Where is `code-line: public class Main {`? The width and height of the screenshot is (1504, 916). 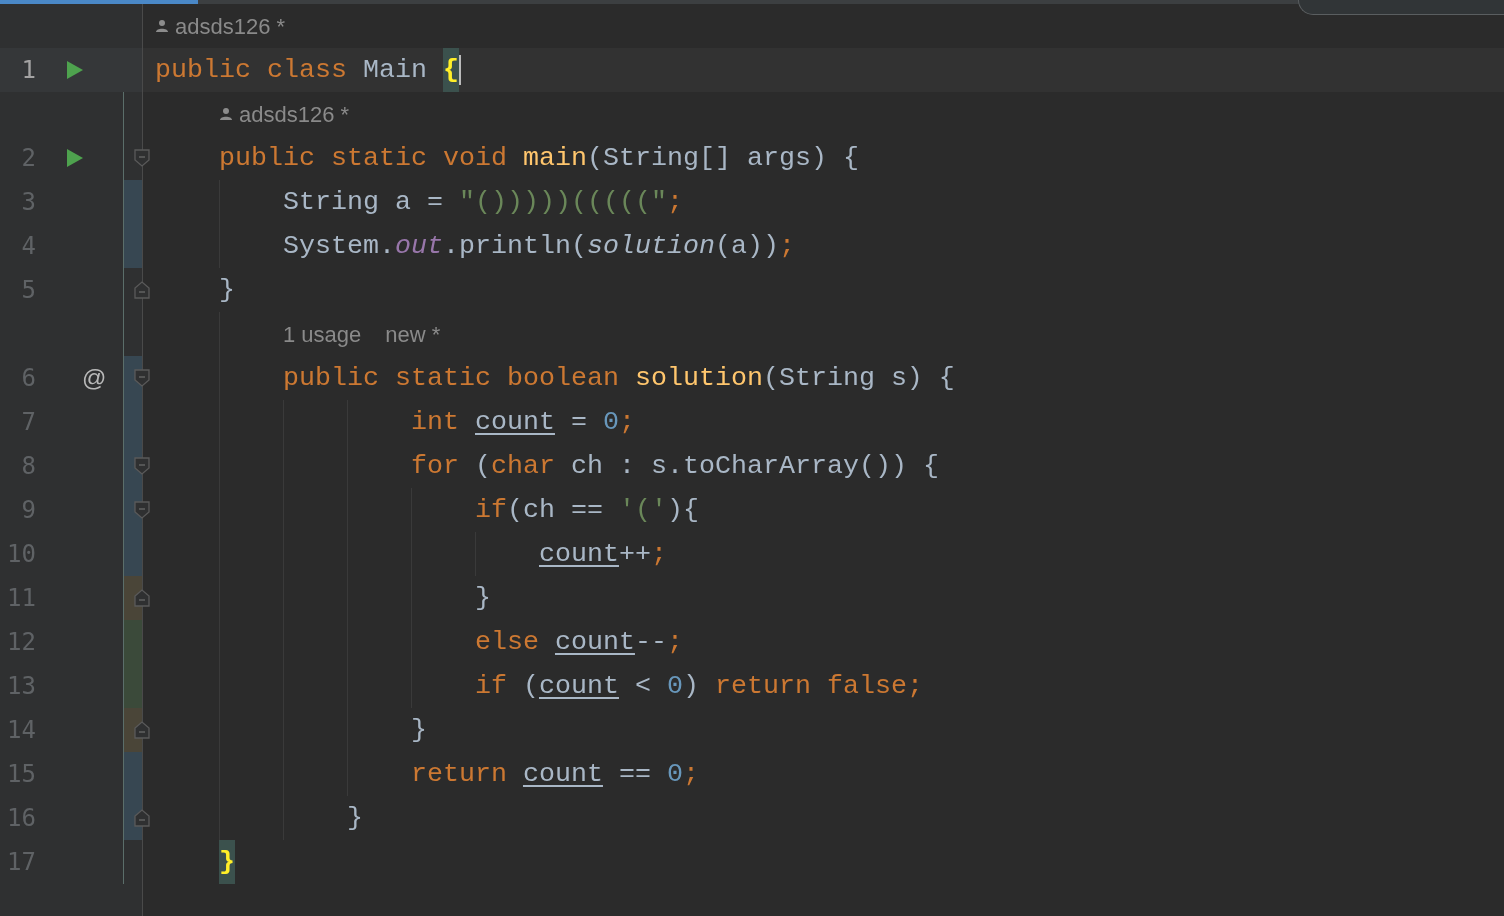
code-line: public class Main { is located at coordinates (308, 70).